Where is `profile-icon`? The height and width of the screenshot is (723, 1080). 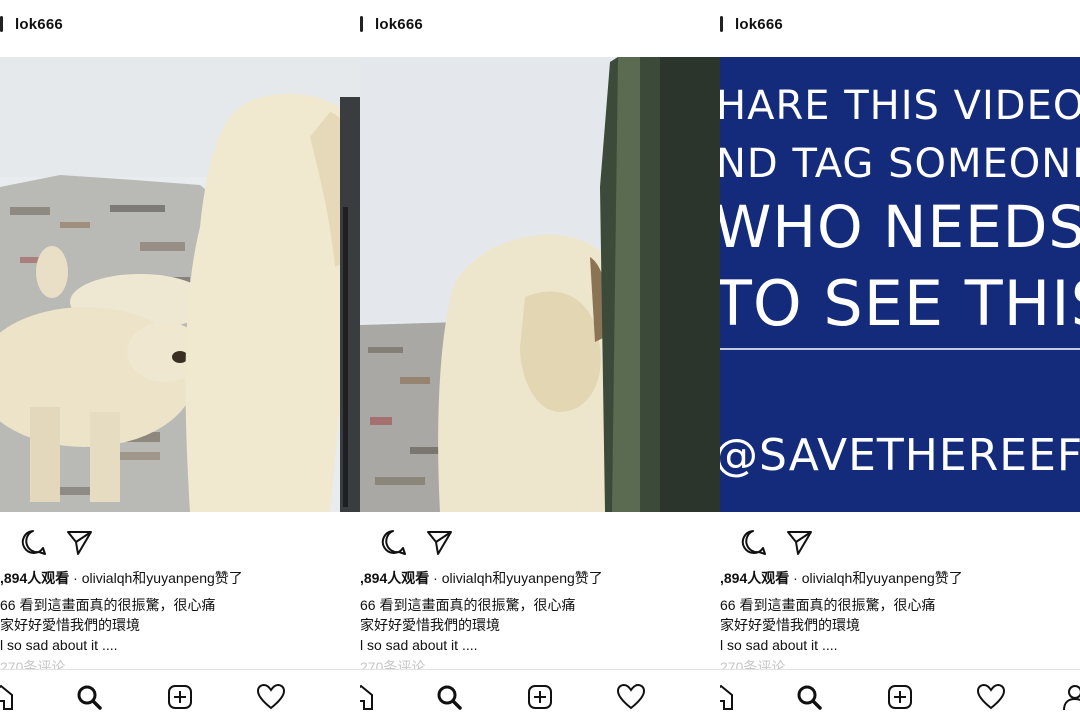
profile-icon is located at coordinates (1070, 697).